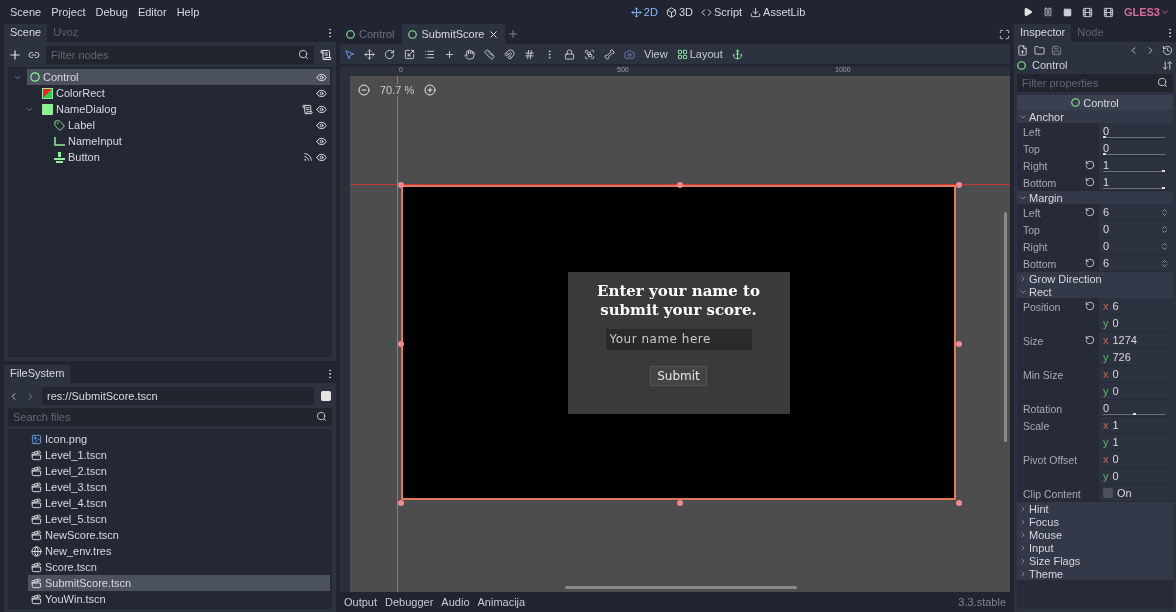  What do you see at coordinates (1047, 12) in the screenshot?
I see `pause-icon` at bounding box center [1047, 12].